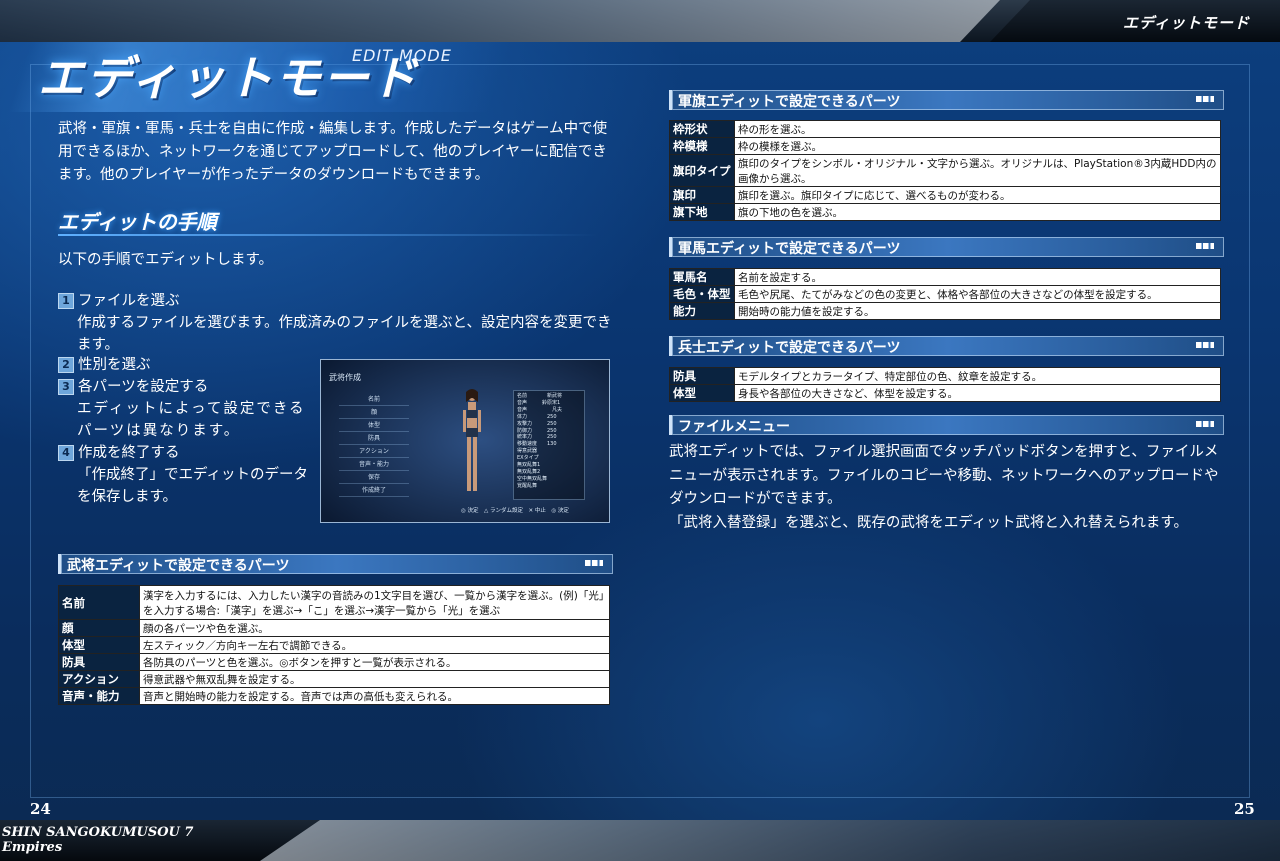  What do you see at coordinates (374, 645) in the screenshot?
I see `table-value: 左スティック／方向キー左右で調節できる。` at bounding box center [374, 645].